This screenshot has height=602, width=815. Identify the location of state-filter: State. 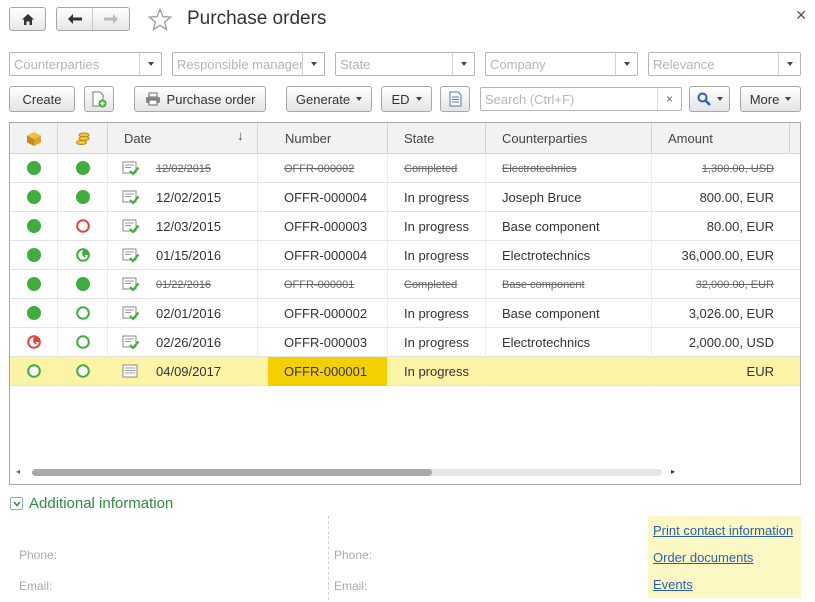
(405, 64).